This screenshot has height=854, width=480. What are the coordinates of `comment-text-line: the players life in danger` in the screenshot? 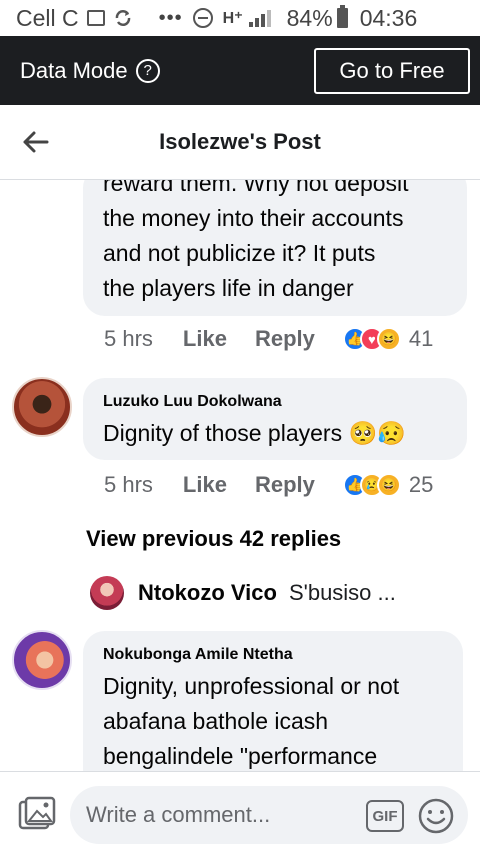 It's located at (228, 288).